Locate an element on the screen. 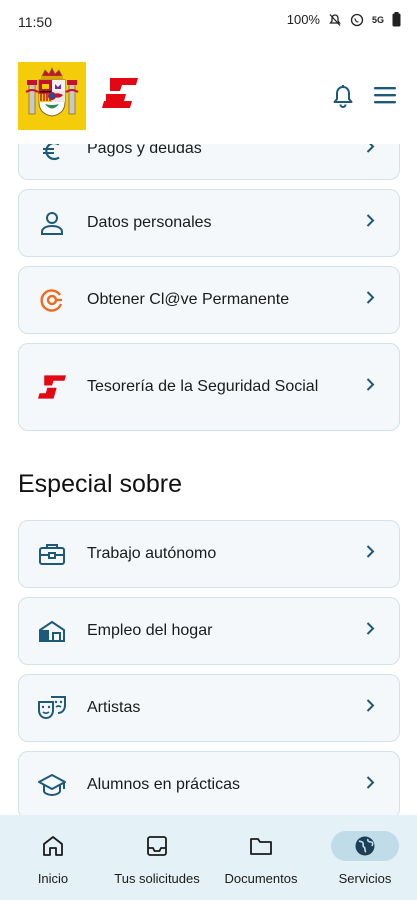  nav-item-tus-solicitudes: Tus solicitudes is located at coordinates (157, 857).